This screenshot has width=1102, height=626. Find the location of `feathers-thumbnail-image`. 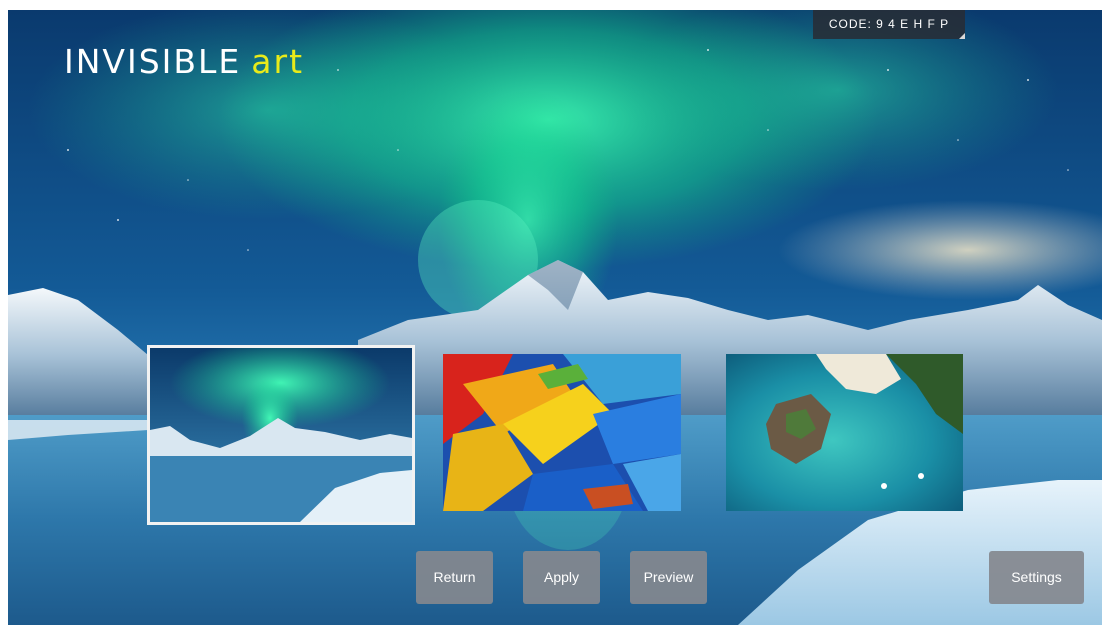

feathers-thumbnail-image is located at coordinates (562, 432).